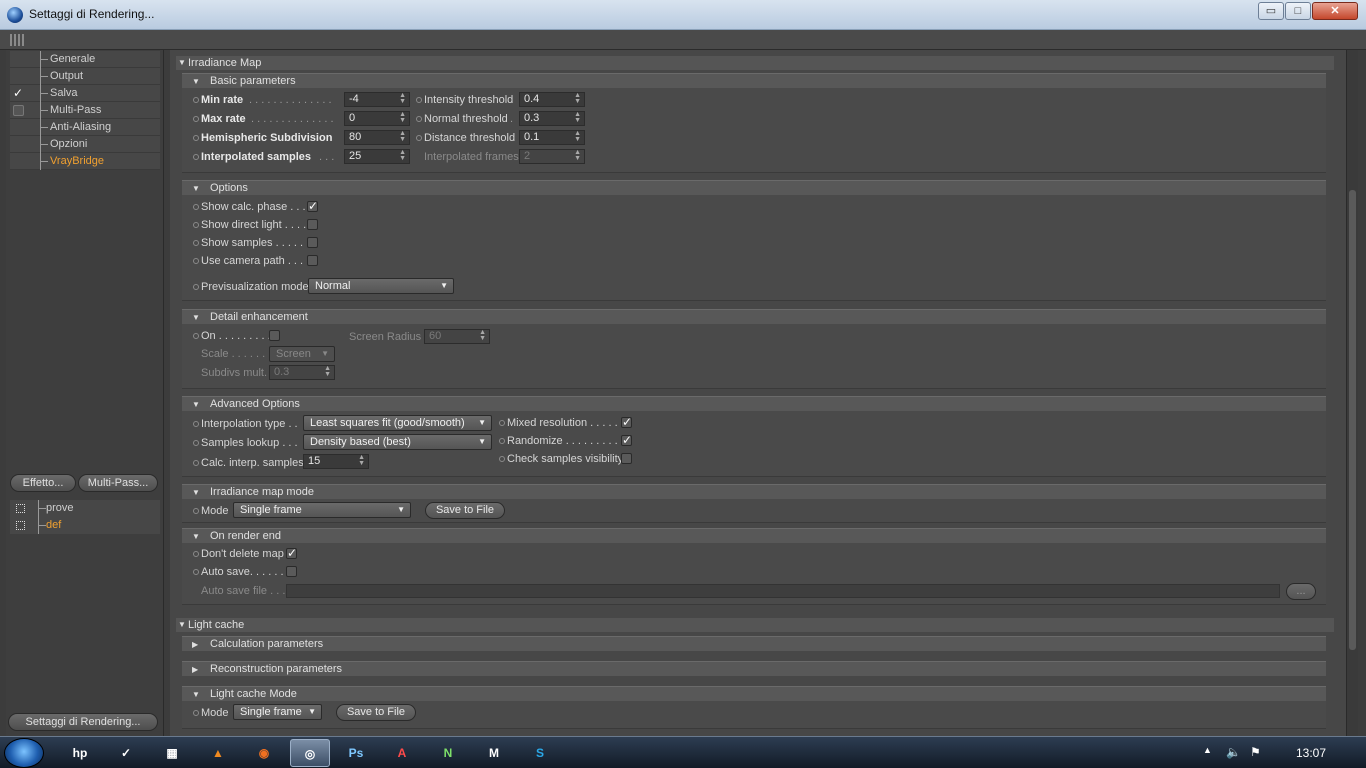 The width and height of the screenshot is (1366, 768). What do you see at coordinates (1233, 752) in the screenshot?
I see `volume-icon: 🔈` at bounding box center [1233, 752].